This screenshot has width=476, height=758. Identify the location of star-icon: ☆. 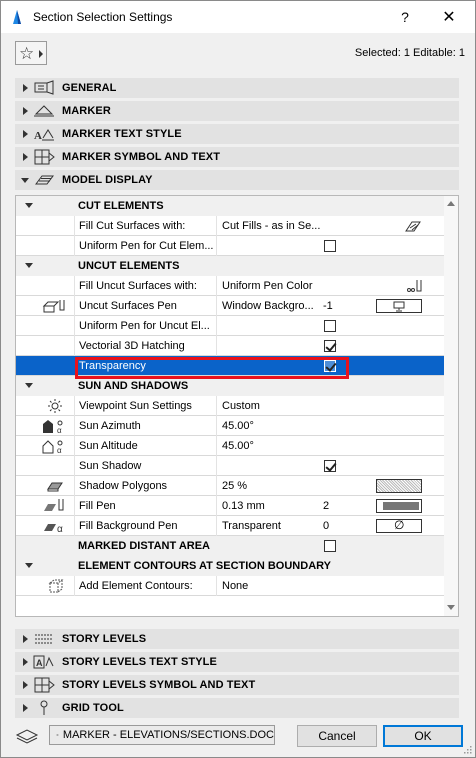
(27, 53).